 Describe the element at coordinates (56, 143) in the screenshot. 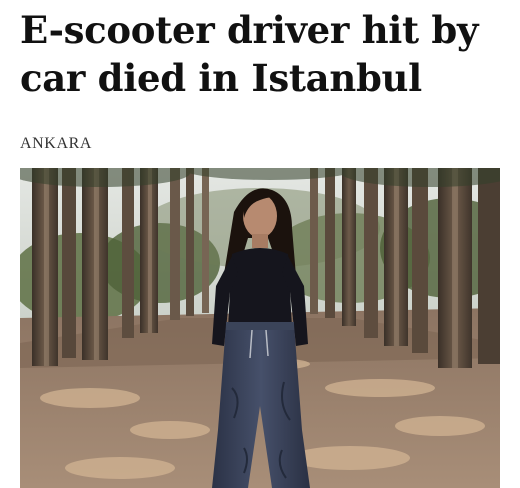

I see `dateline: ANKARA` at that location.